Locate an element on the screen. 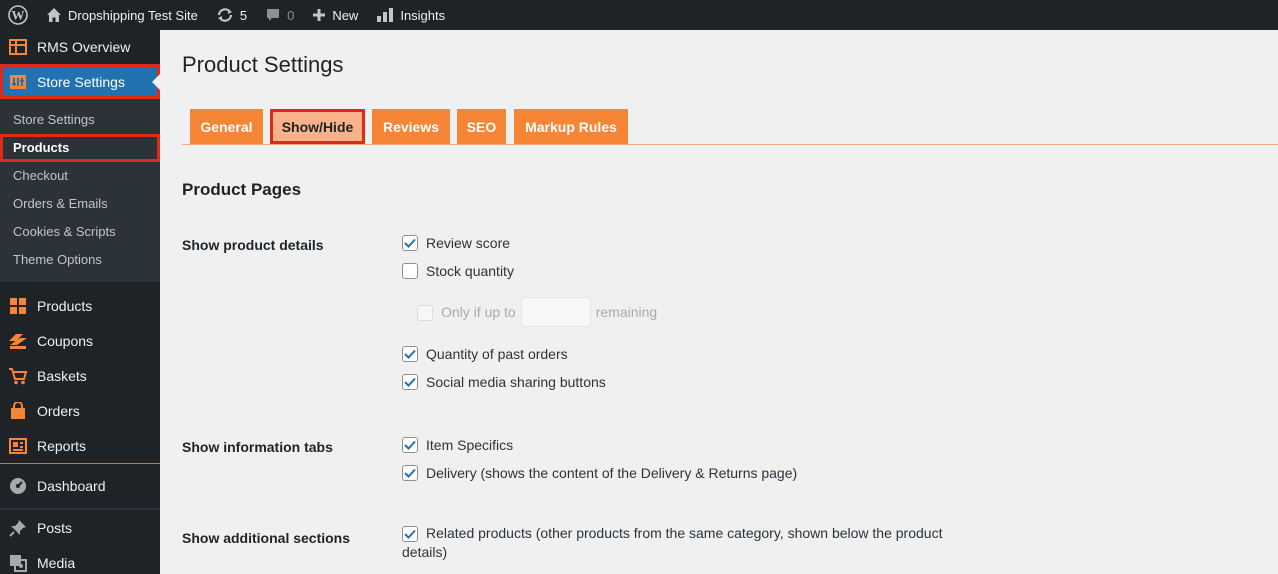 The image size is (1278, 574). item-specifics-option: Item Specifics is located at coordinates (457, 445).